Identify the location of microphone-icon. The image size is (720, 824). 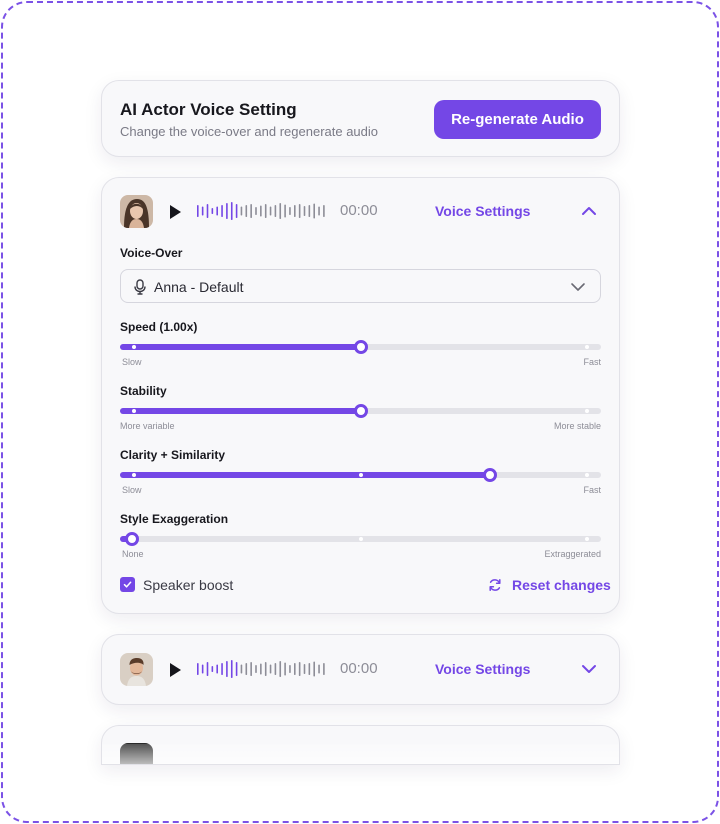
(140, 287).